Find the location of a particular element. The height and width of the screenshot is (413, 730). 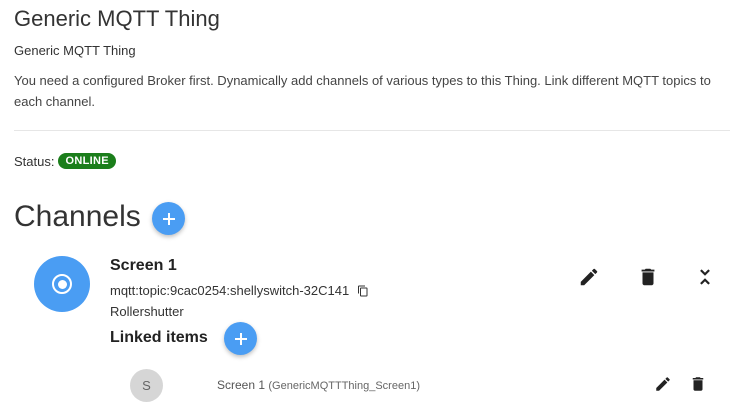

thing-type-label: Generic MQTT Thing is located at coordinates (75, 50).